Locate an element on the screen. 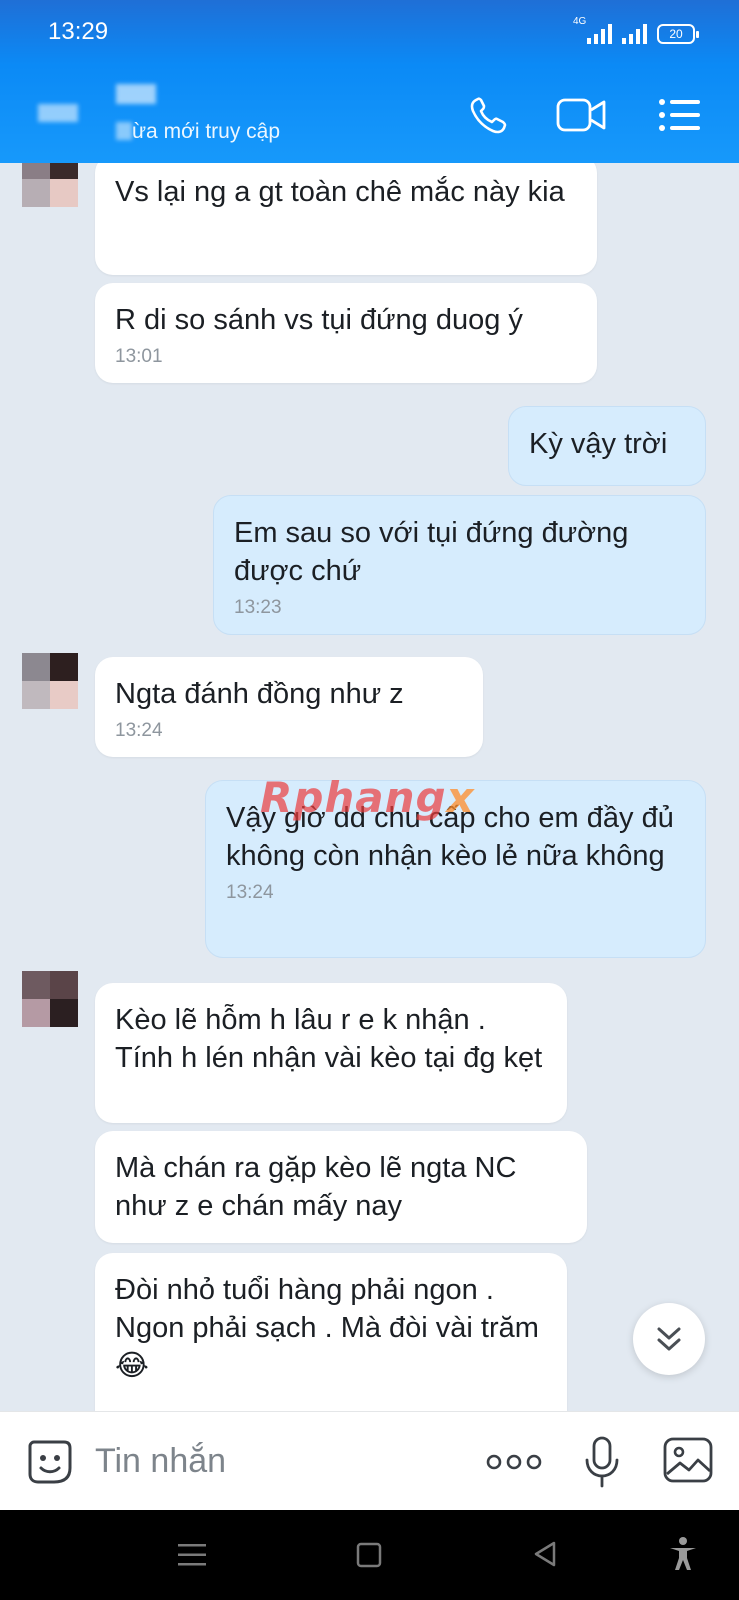 The height and width of the screenshot is (1600, 739). system-navigation-bar is located at coordinates (369, 1555).